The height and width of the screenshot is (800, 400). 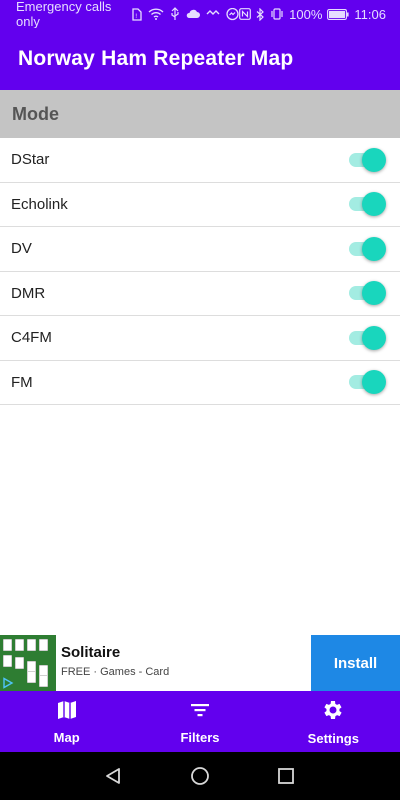 What do you see at coordinates (115, 672) in the screenshot?
I see `ad-subtitle: FREE · Games - Card` at bounding box center [115, 672].